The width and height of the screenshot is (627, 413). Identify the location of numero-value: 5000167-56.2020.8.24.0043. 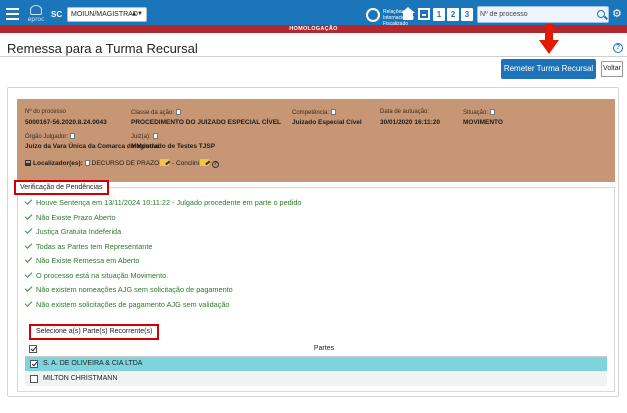
(66, 122).